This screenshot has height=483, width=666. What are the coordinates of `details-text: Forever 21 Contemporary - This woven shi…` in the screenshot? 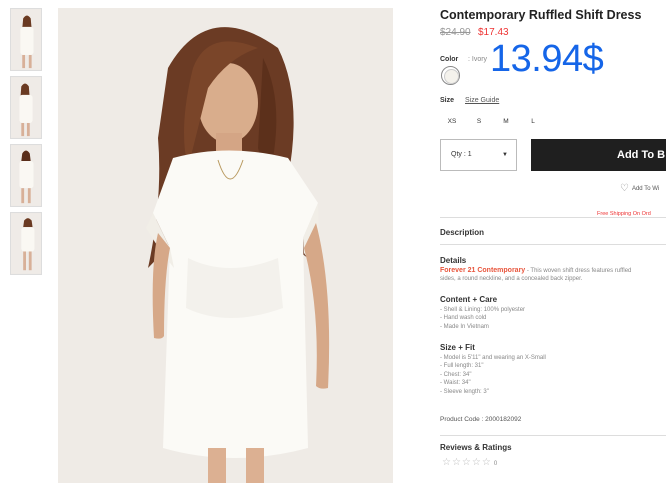 It's located at (553, 275).